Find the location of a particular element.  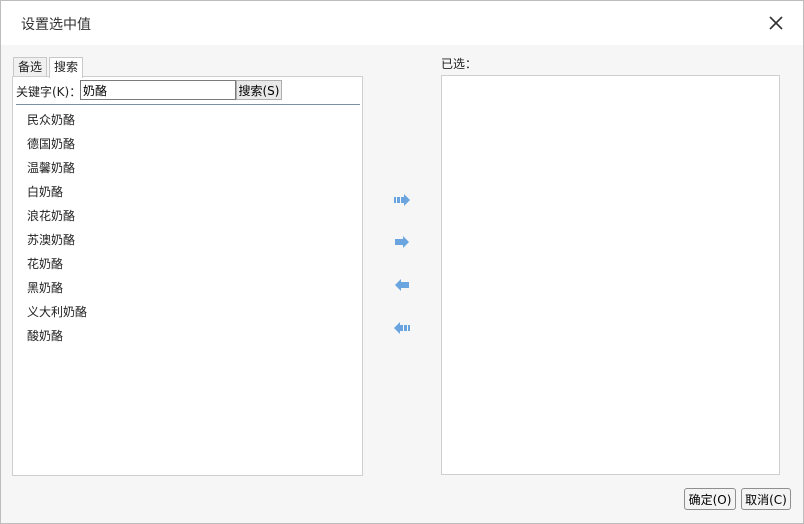

divider is located at coordinates (188, 104).